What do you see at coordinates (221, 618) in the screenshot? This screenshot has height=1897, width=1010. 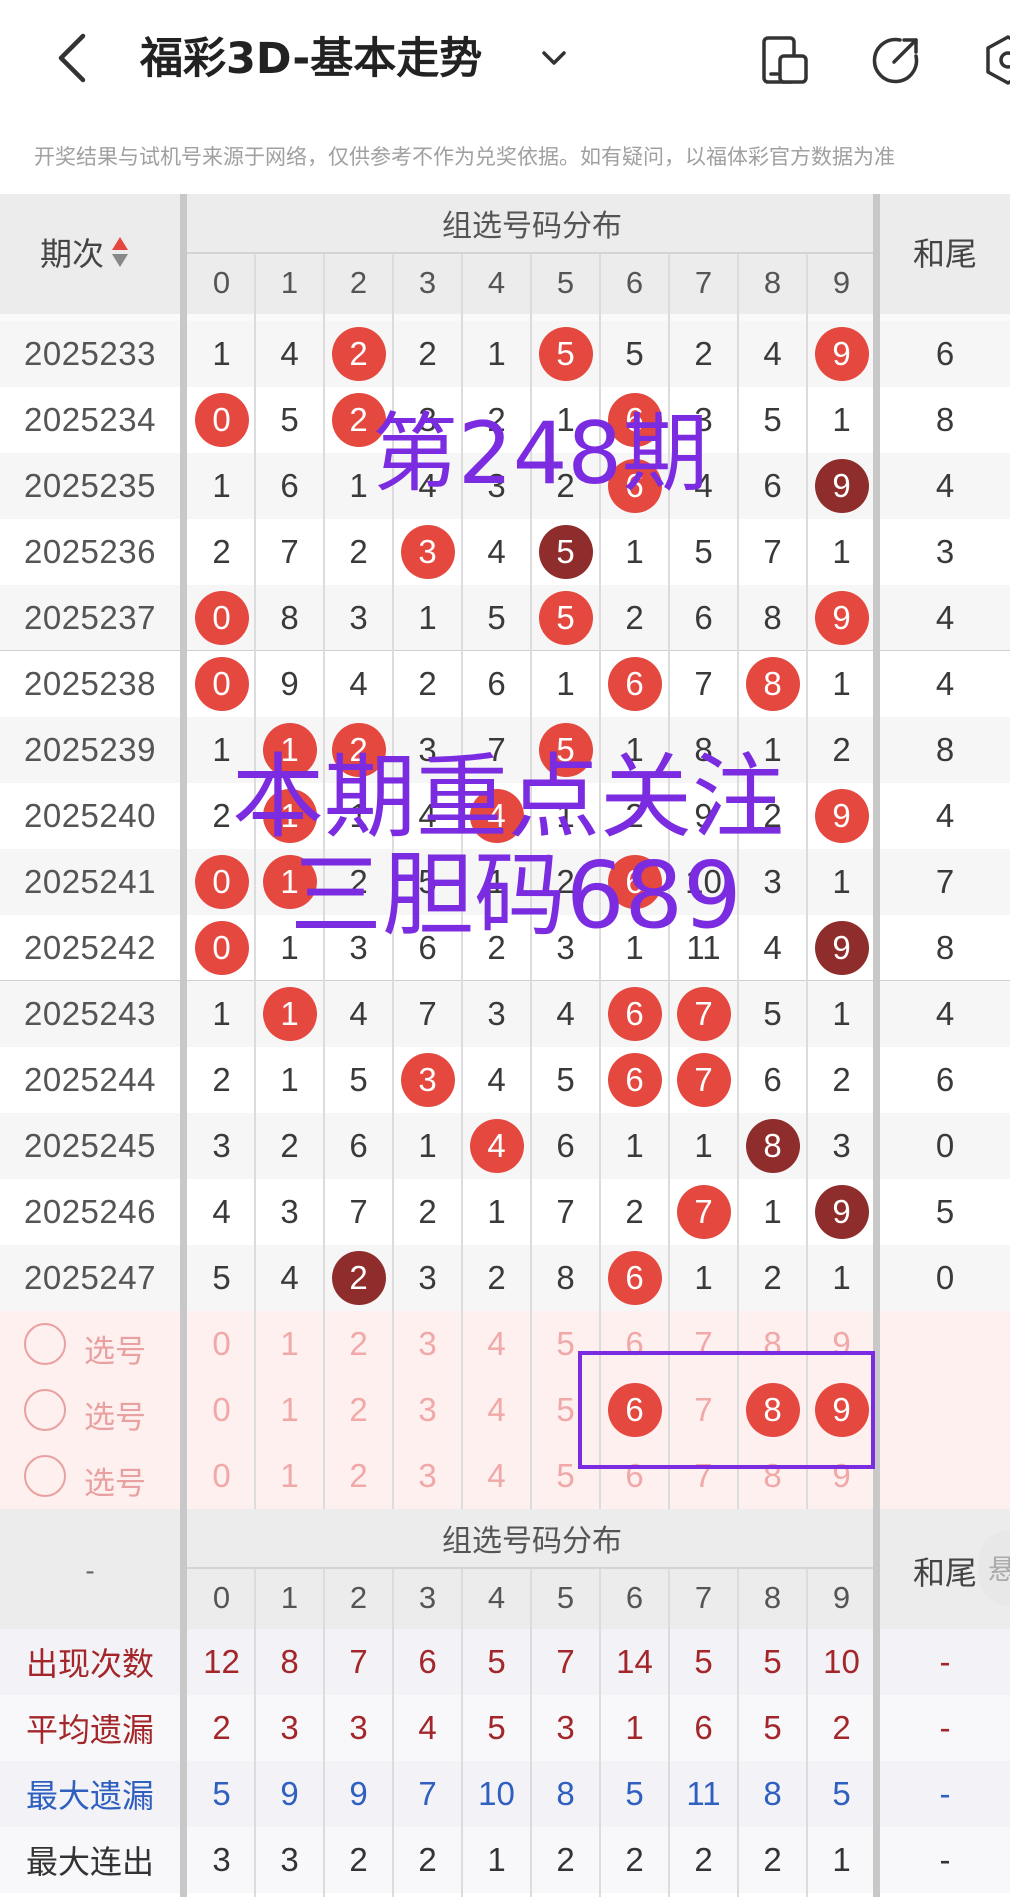 I see `digit-cell: 0` at bounding box center [221, 618].